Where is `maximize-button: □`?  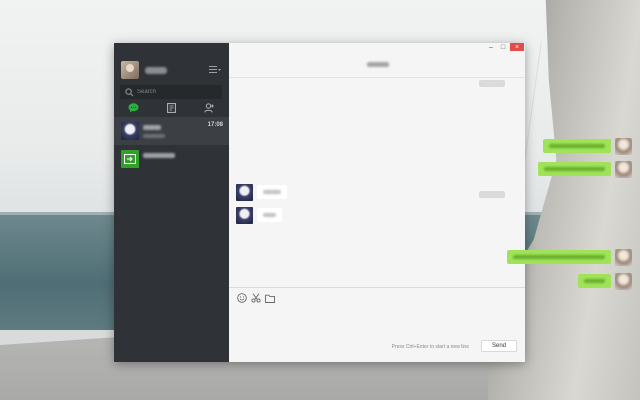 maximize-button: □ is located at coordinates (503, 47).